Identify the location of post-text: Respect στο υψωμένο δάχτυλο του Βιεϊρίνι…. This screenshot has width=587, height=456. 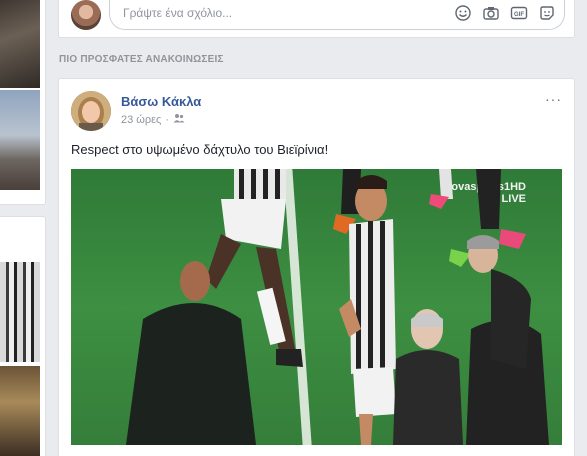
(200, 149).